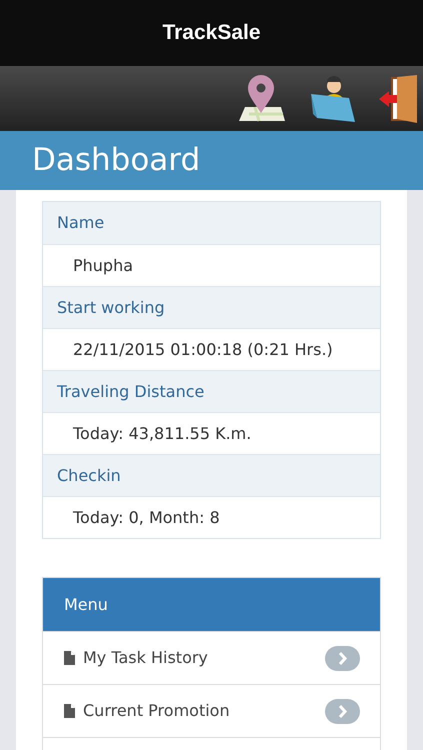 The width and height of the screenshot is (423, 750). What do you see at coordinates (103, 265) in the screenshot?
I see `field-value: Phupha` at bounding box center [103, 265].